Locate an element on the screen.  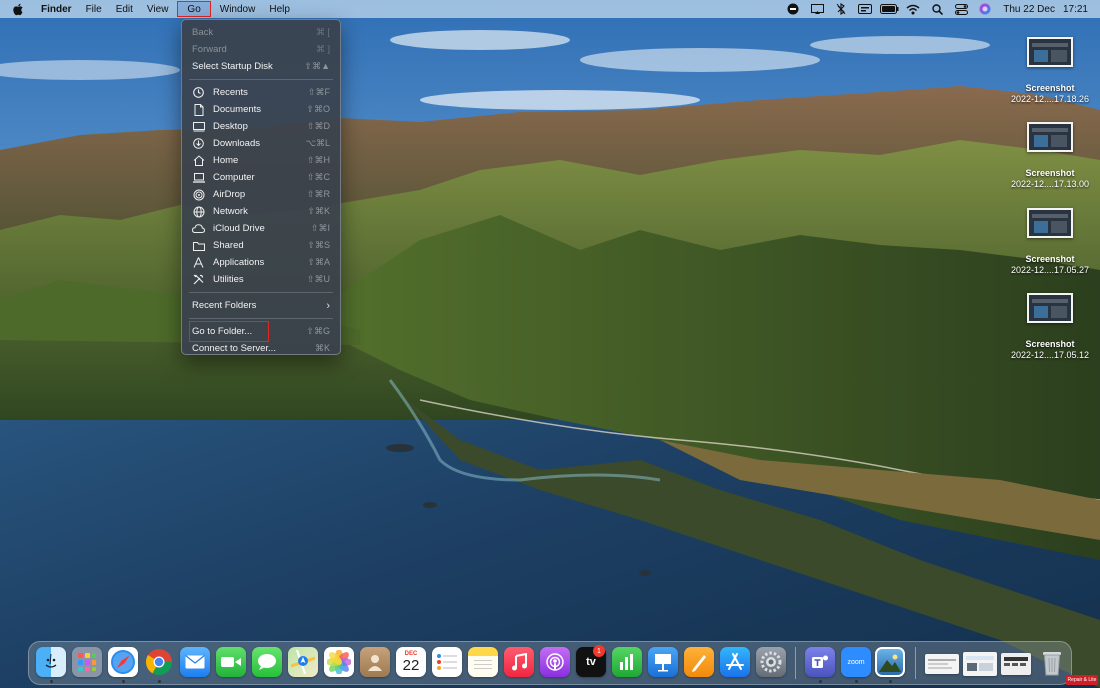
dock-app-preview is located at coordinates (890, 662).